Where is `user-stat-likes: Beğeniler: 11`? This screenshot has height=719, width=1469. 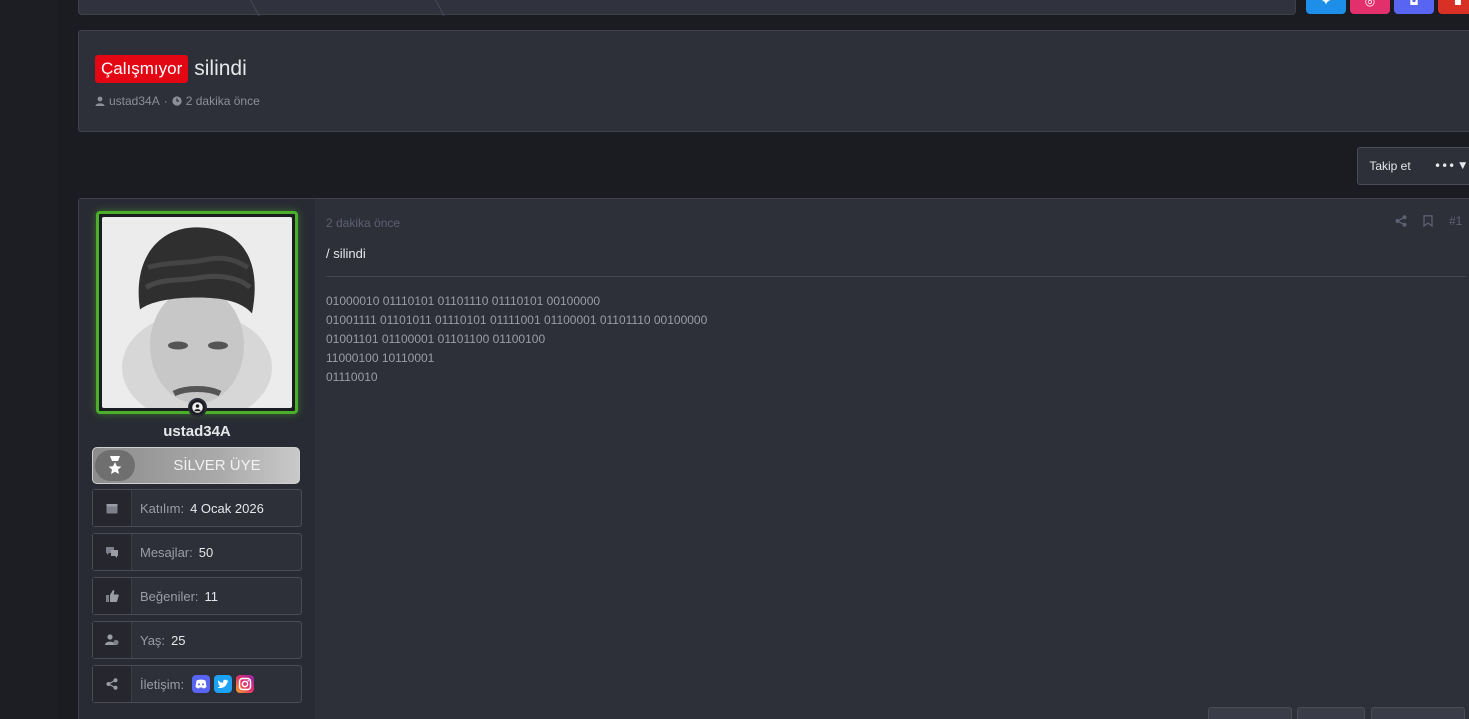
user-stat-likes: Beğeniler: 11 is located at coordinates (197, 596).